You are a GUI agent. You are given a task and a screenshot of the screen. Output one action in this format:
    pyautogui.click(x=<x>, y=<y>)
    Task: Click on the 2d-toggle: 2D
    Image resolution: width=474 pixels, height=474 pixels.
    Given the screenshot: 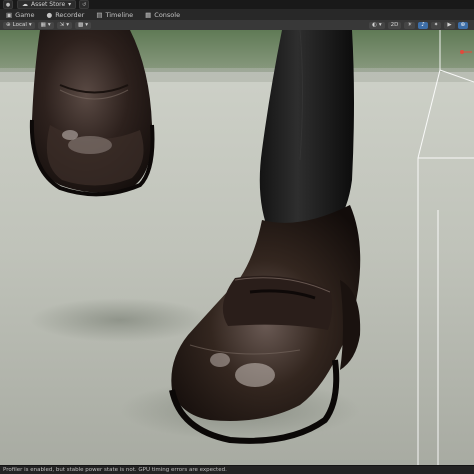 What is the action you would take?
    pyautogui.click(x=394, y=25)
    